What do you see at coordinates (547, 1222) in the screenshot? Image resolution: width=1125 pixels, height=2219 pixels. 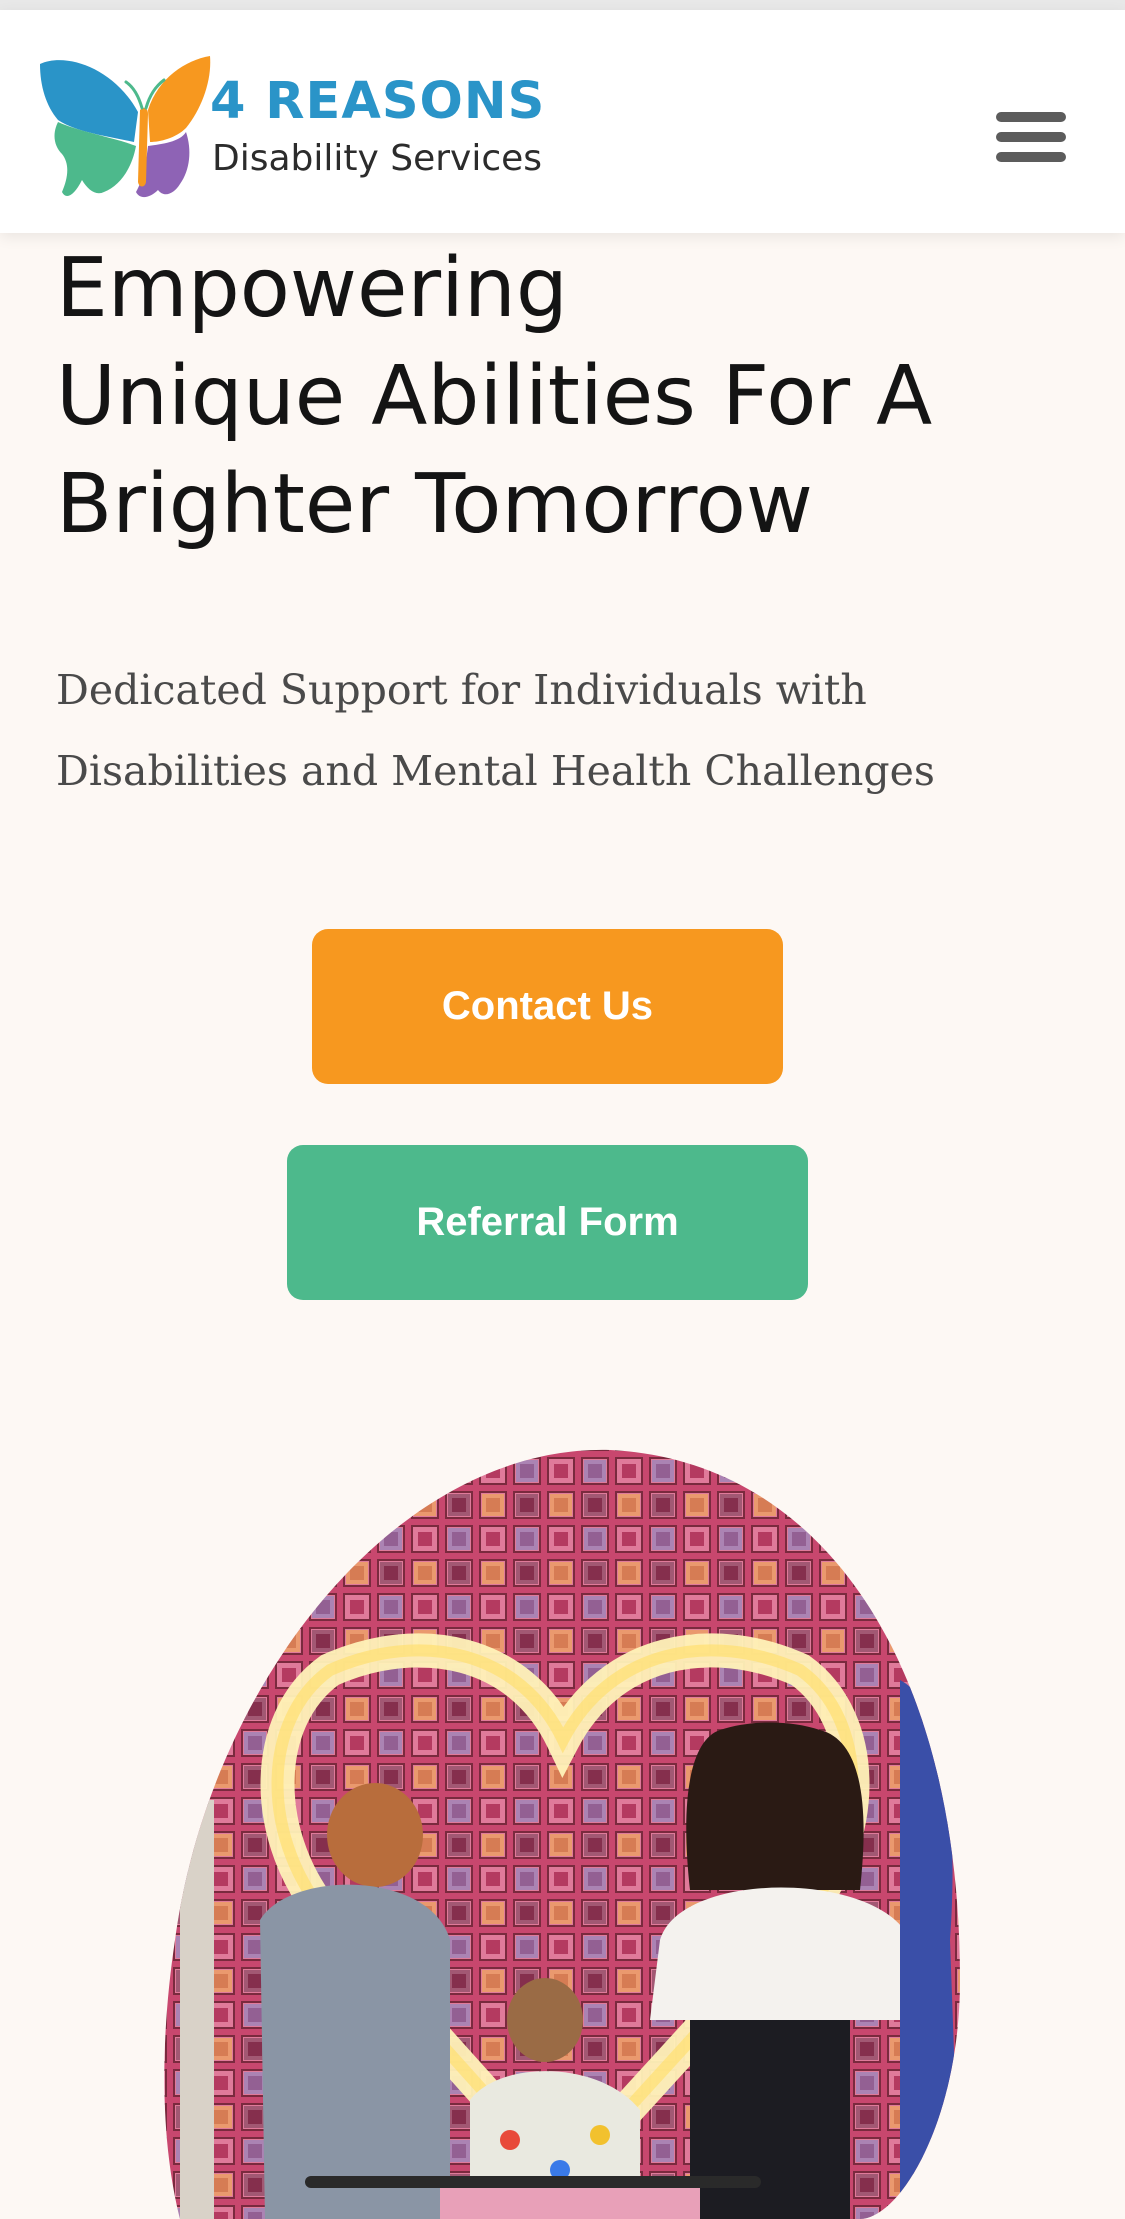 I see `referral-form-button: Referral Form` at bounding box center [547, 1222].